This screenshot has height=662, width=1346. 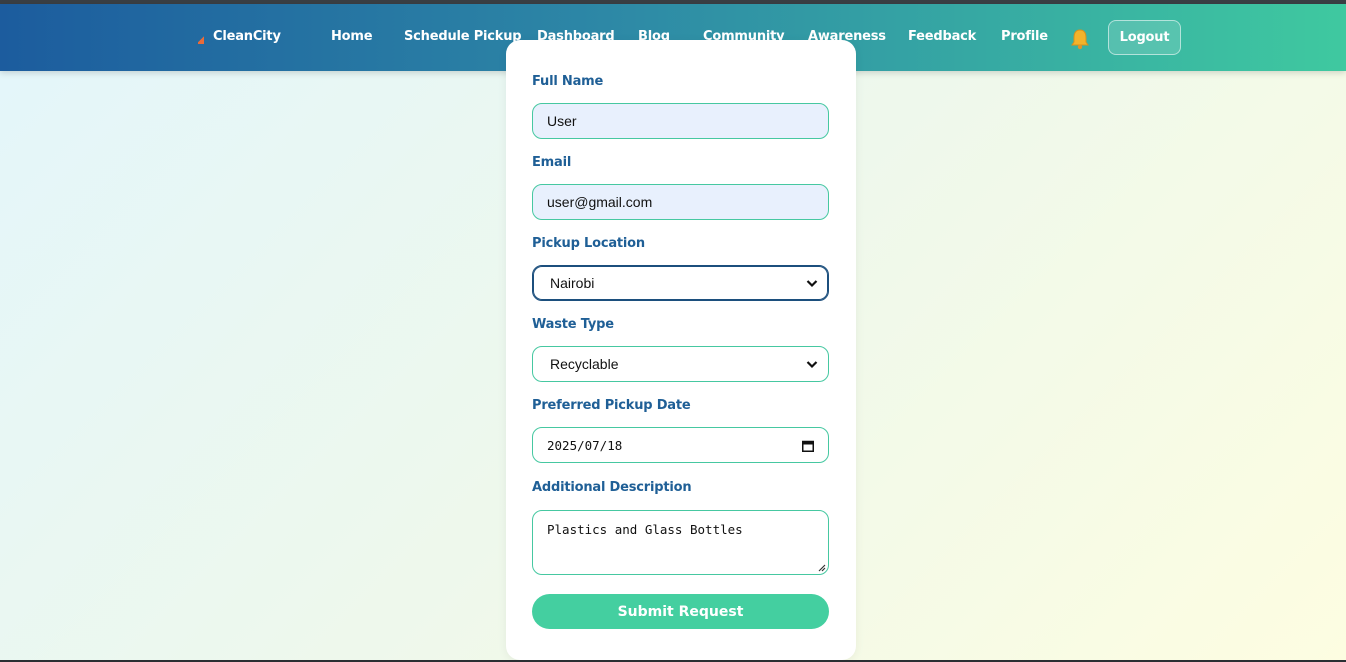 I want to click on pickup-date-label: Preferred Pickup Date, so click(x=611, y=405).